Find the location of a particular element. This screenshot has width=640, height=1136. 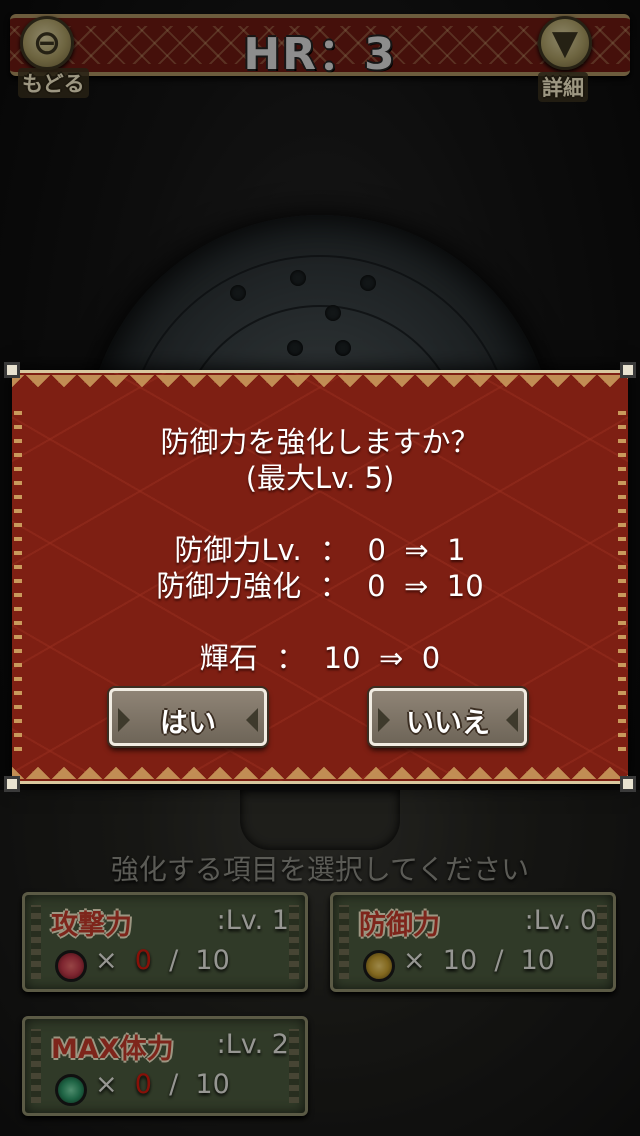

dialog-stone-change: 輝石 ： 10 ⇒ 0 is located at coordinates (320, 658).